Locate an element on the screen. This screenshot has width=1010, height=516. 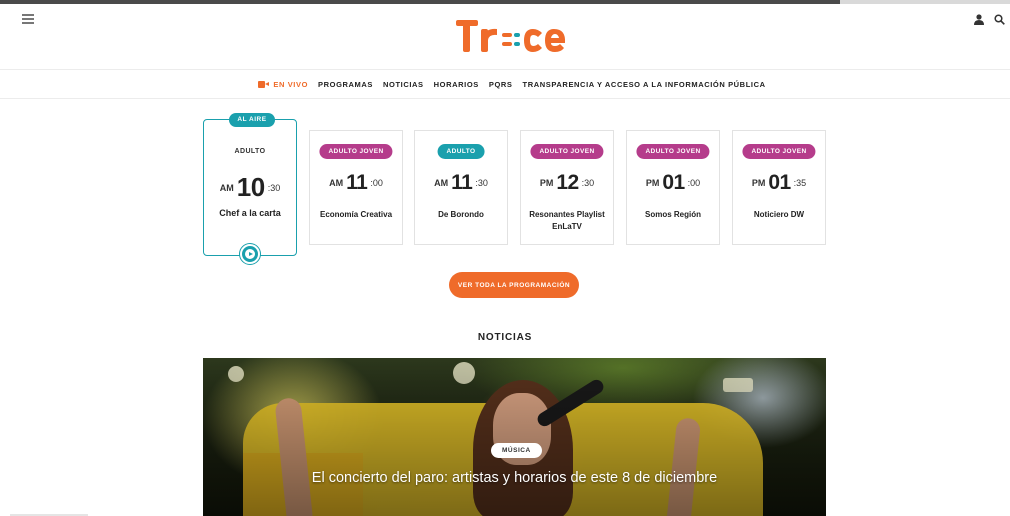
news-section-title: NOTICIAS is located at coordinates (505, 337).